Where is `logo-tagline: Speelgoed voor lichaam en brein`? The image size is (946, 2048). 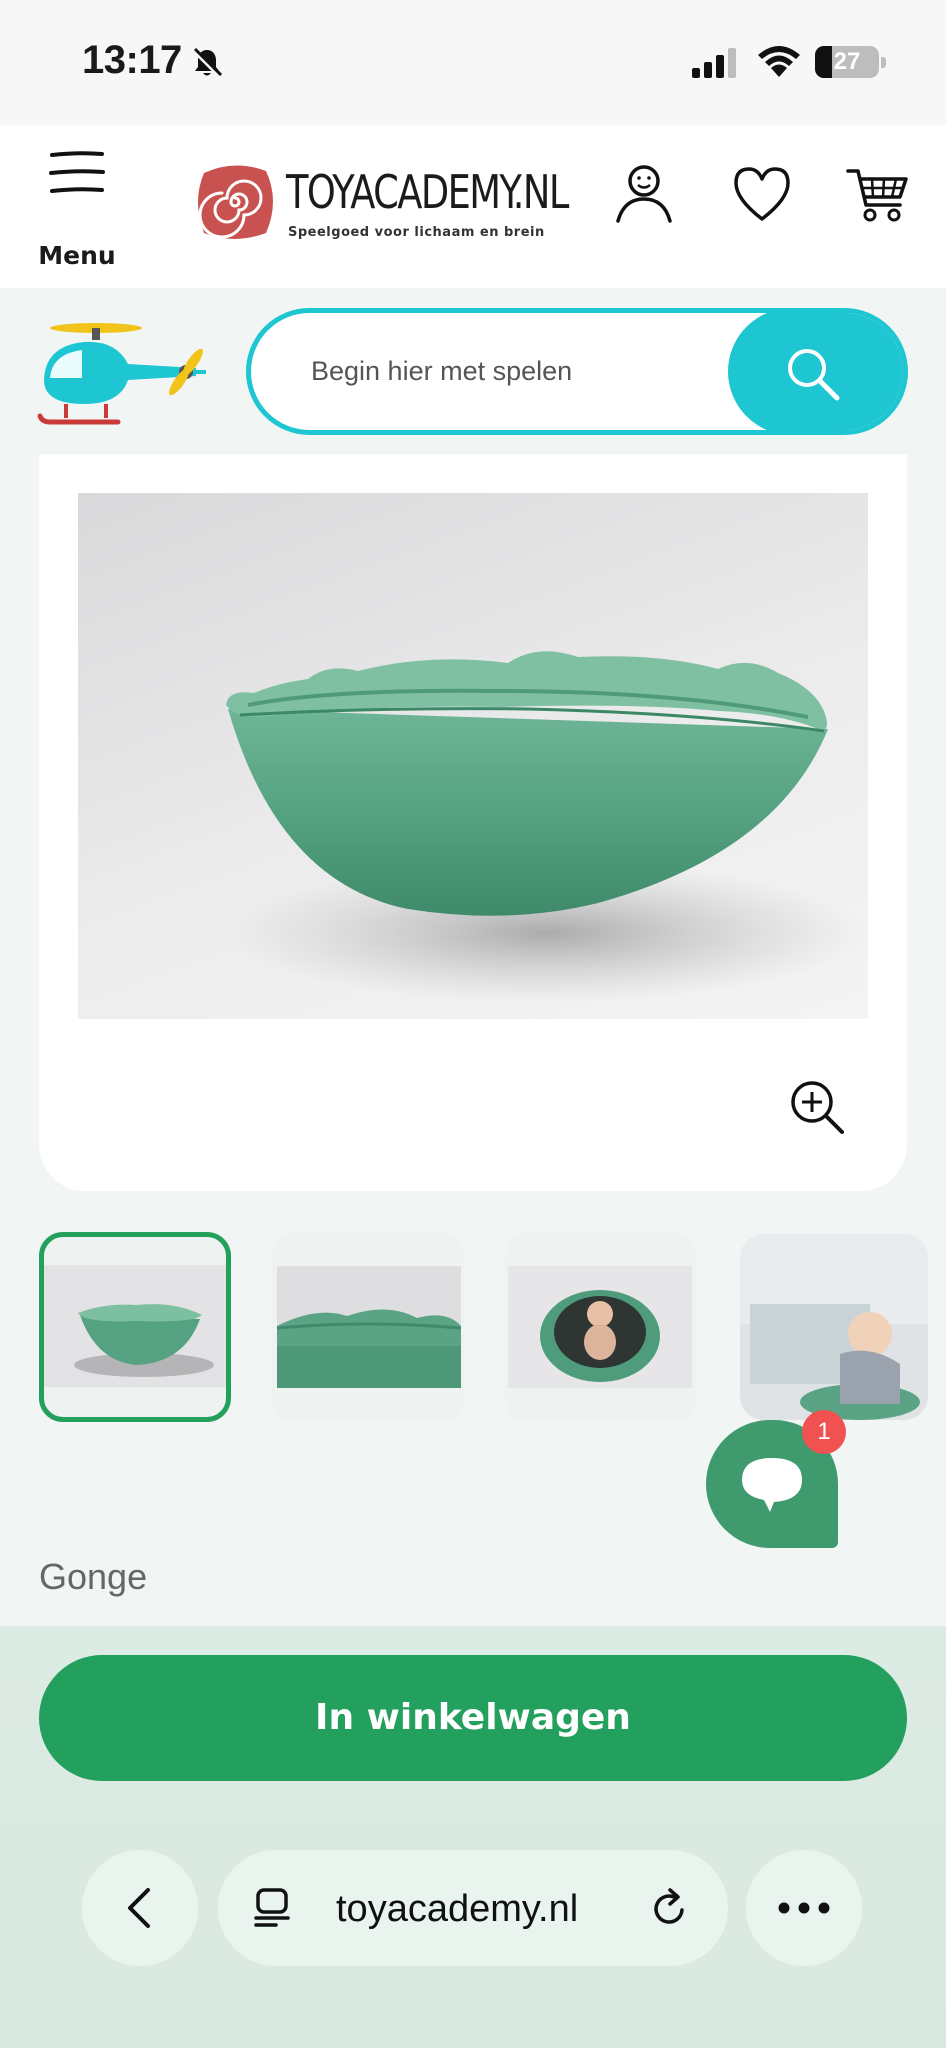 logo-tagline: Speelgoed voor lichaam en brein is located at coordinates (416, 232).